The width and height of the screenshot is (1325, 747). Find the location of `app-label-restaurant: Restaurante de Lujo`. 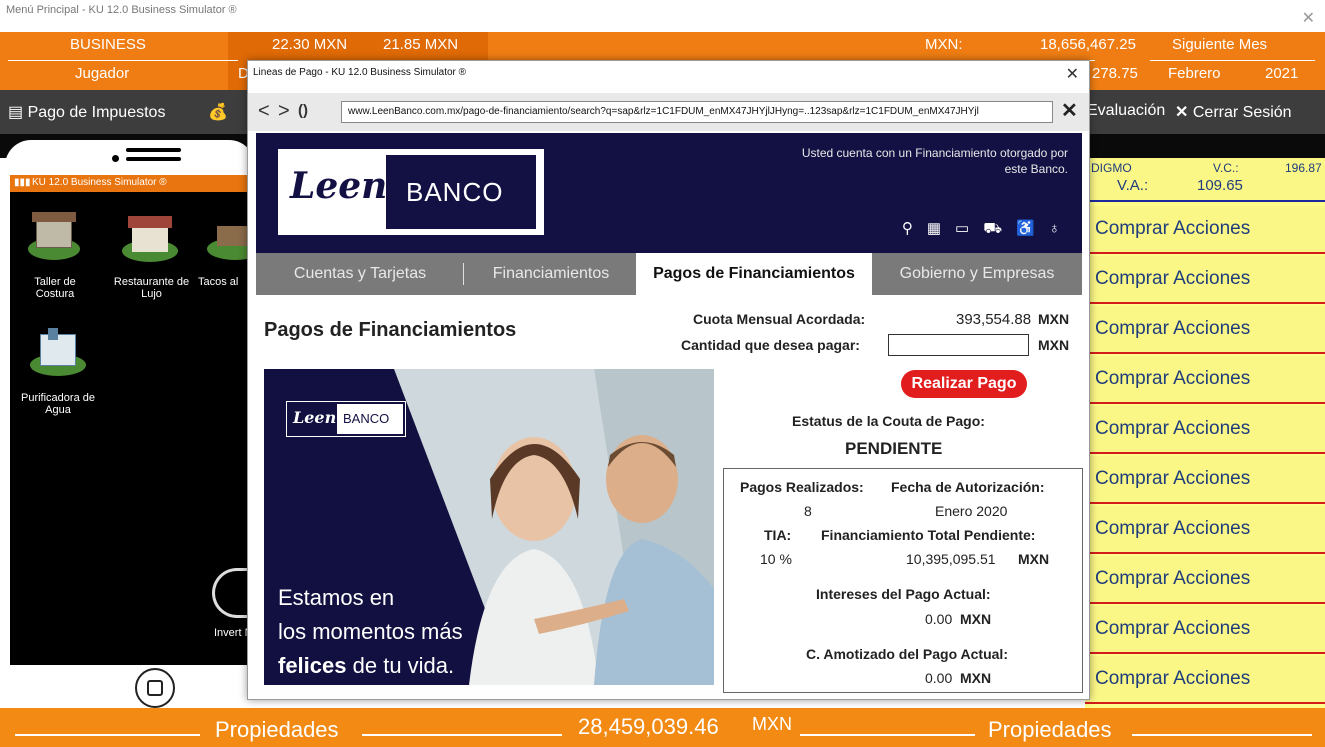

app-label-restaurant: Restaurante de Lujo is located at coordinates (151, 288).